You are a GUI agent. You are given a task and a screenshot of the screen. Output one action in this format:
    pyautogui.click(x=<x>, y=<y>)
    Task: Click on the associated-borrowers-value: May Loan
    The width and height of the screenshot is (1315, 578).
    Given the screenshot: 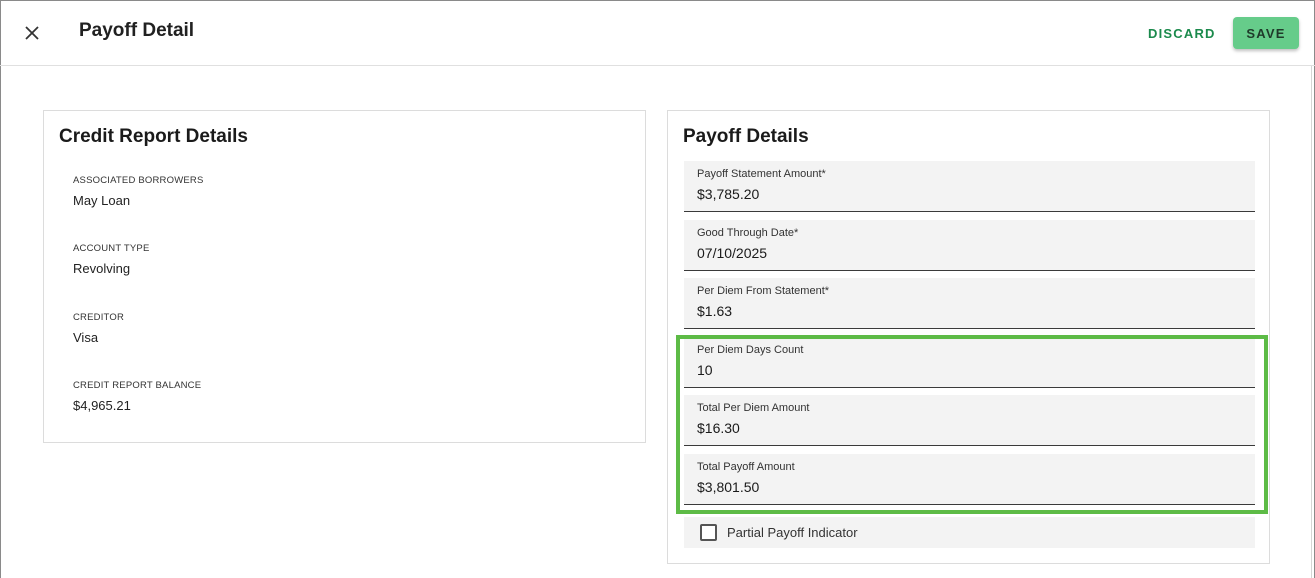 What is the action you would take?
    pyautogui.click(x=102, y=200)
    